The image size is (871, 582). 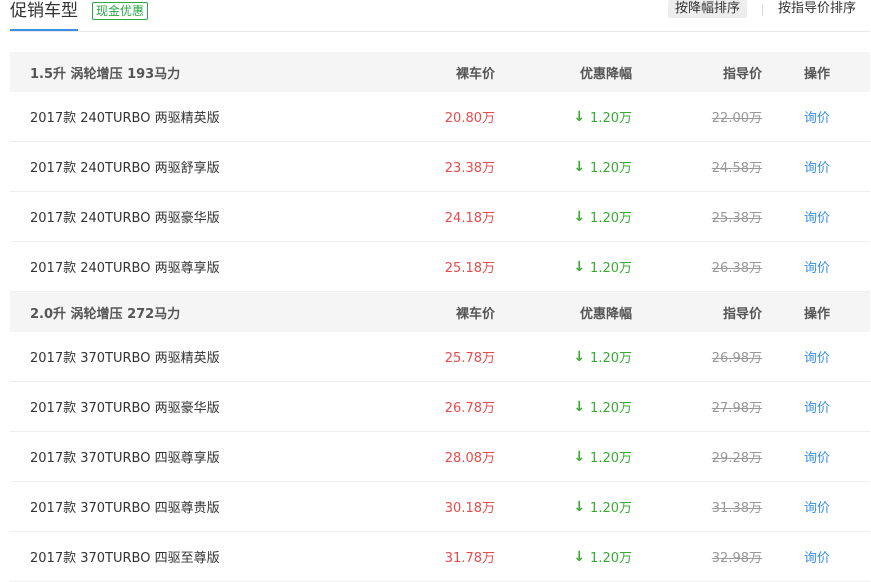 What do you see at coordinates (736, 268) in the screenshot?
I see `guide-price: 26.38万` at bounding box center [736, 268].